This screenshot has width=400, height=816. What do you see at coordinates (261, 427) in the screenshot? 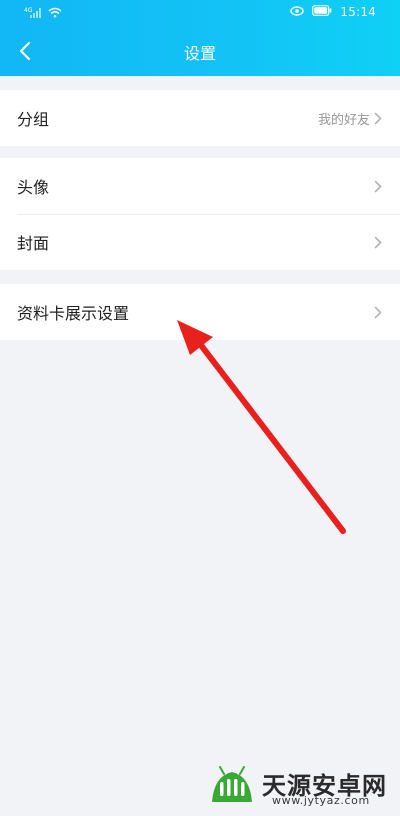
I see `red-arrow-annotation` at bounding box center [261, 427].